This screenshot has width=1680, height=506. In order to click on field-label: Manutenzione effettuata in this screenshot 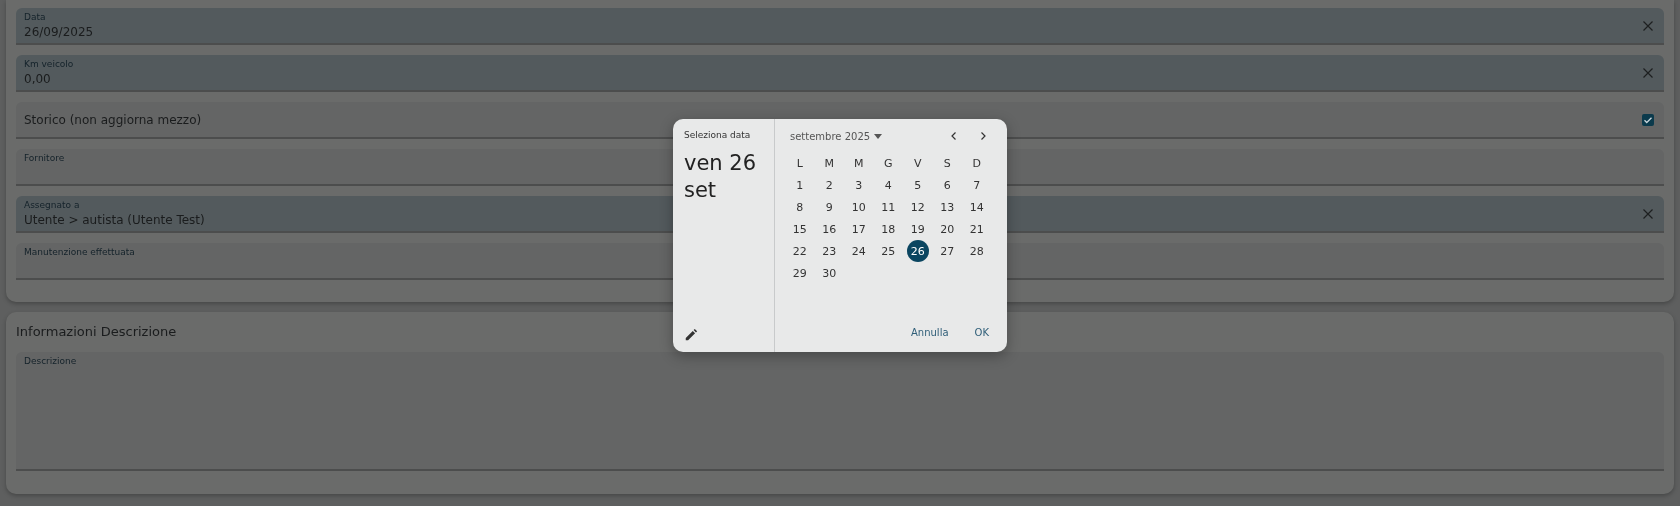, I will do `click(79, 252)`.